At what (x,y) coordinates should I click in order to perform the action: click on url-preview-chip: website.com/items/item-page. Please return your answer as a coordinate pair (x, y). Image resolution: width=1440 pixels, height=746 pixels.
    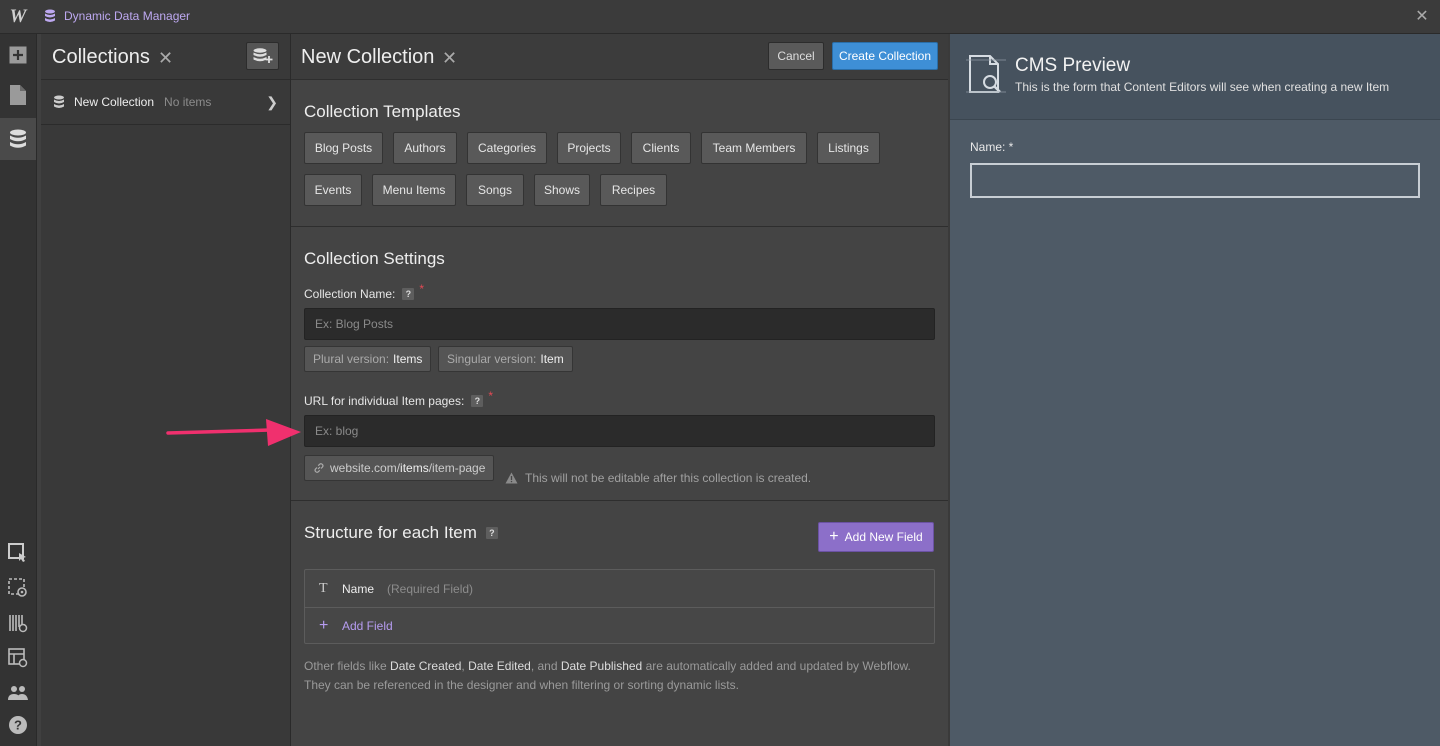
    Looking at the image, I should click on (399, 468).